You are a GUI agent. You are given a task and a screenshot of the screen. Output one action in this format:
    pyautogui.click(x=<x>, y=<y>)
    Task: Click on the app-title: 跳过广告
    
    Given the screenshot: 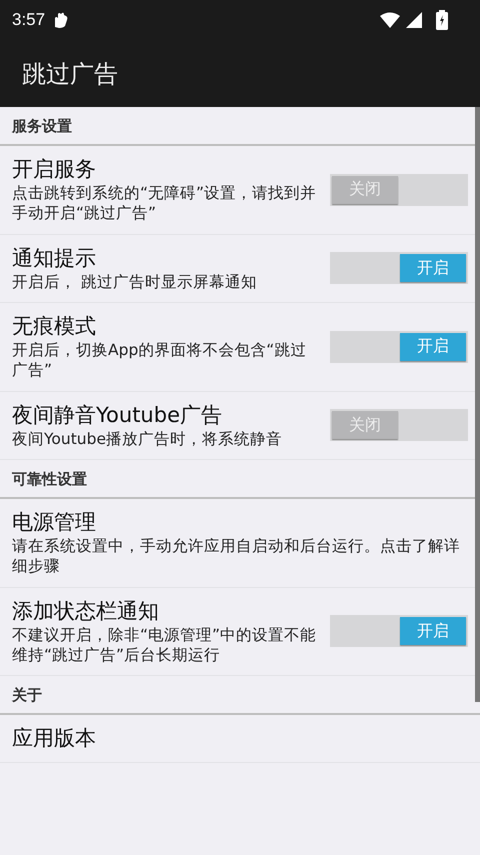 What is the action you would take?
    pyautogui.click(x=70, y=74)
    